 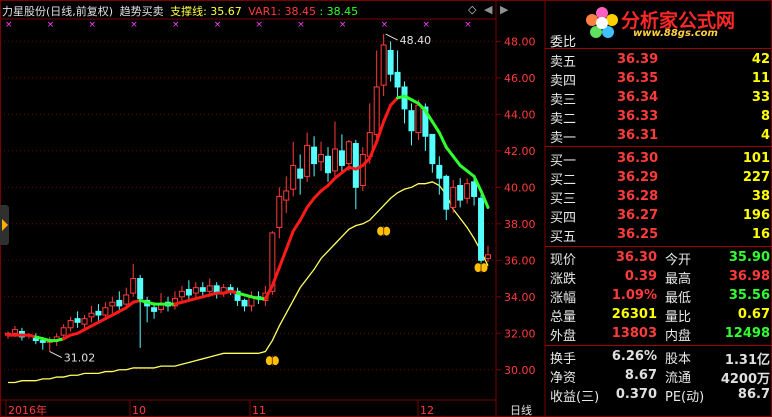 What do you see at coordinates (634, 314) in the screenshot?
I see `stat-value: 26301` at bounding box center [634, 314].